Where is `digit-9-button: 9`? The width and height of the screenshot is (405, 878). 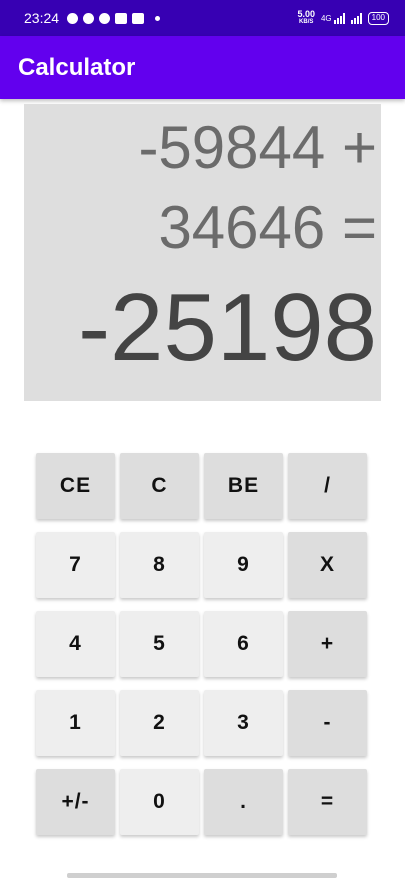
digit-9-button: 9 is located at coordinates (243, 565).